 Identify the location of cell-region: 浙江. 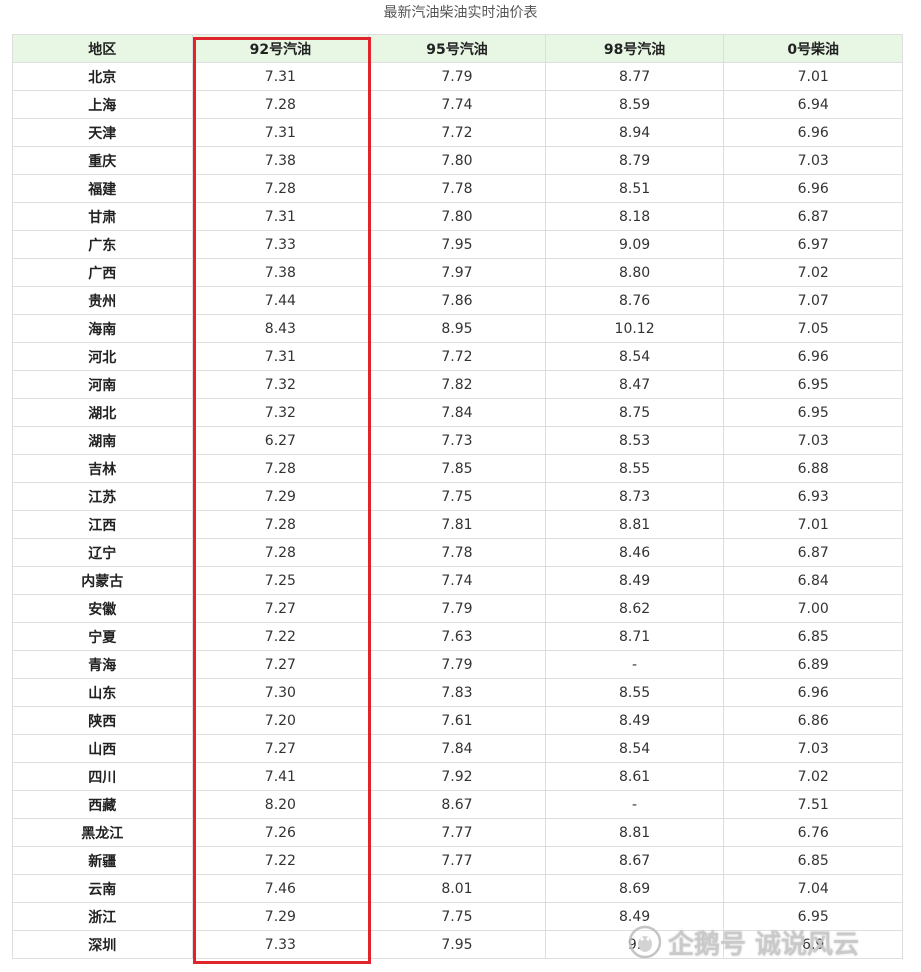
(102, 916).